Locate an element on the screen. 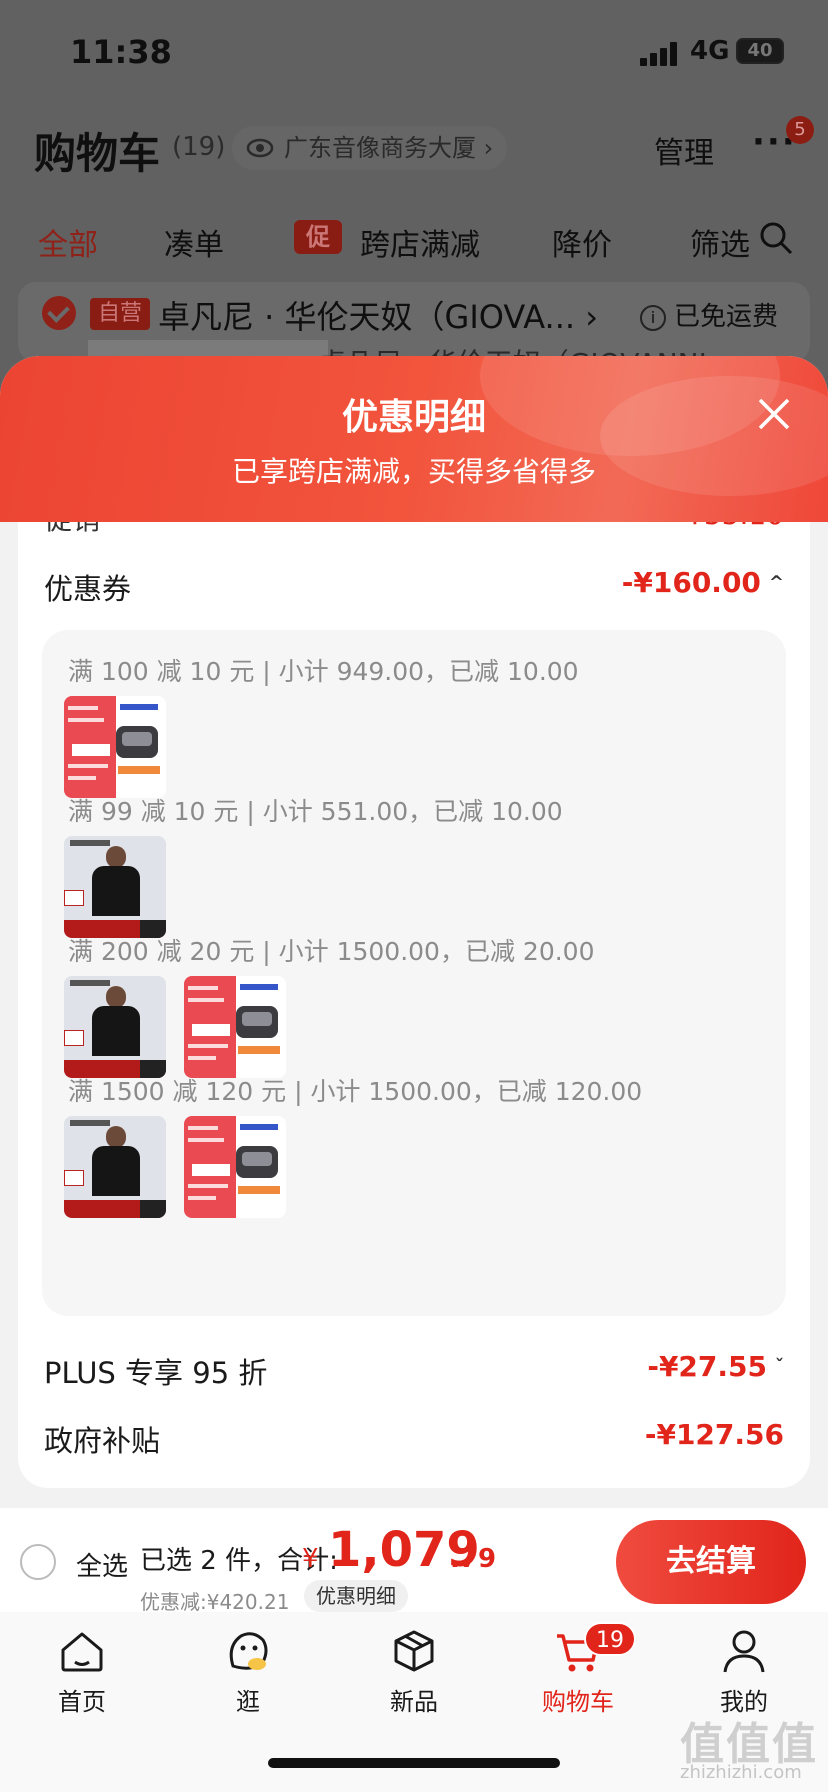 This screenshot has height=1792, width=828. plus-discount-value: -¥27.55 ˇ is located at coordinates (715, 1366).